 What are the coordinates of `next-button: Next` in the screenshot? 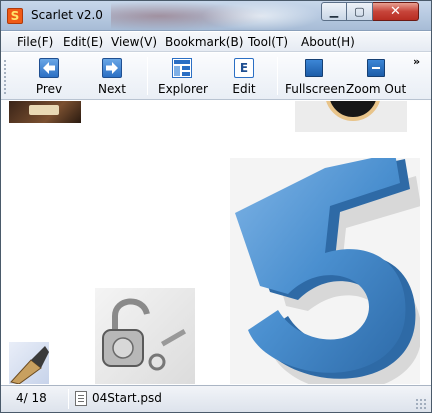 It's located at (112, 76).